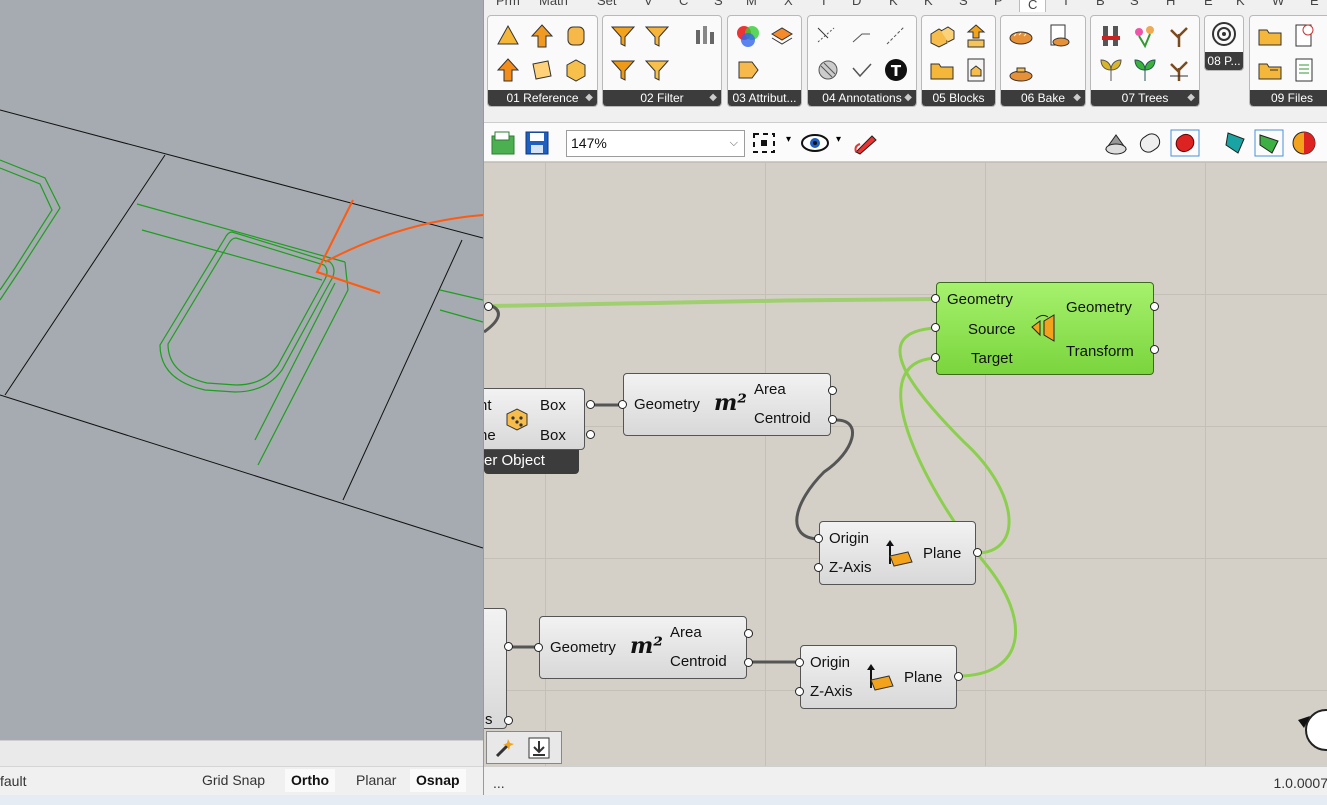 The width and height of the screenshot is (1327, 805). What do you see at coordinates (13, 781) in the screenshot?
I see `current-layer: fault` at bounding box center [13, 781].